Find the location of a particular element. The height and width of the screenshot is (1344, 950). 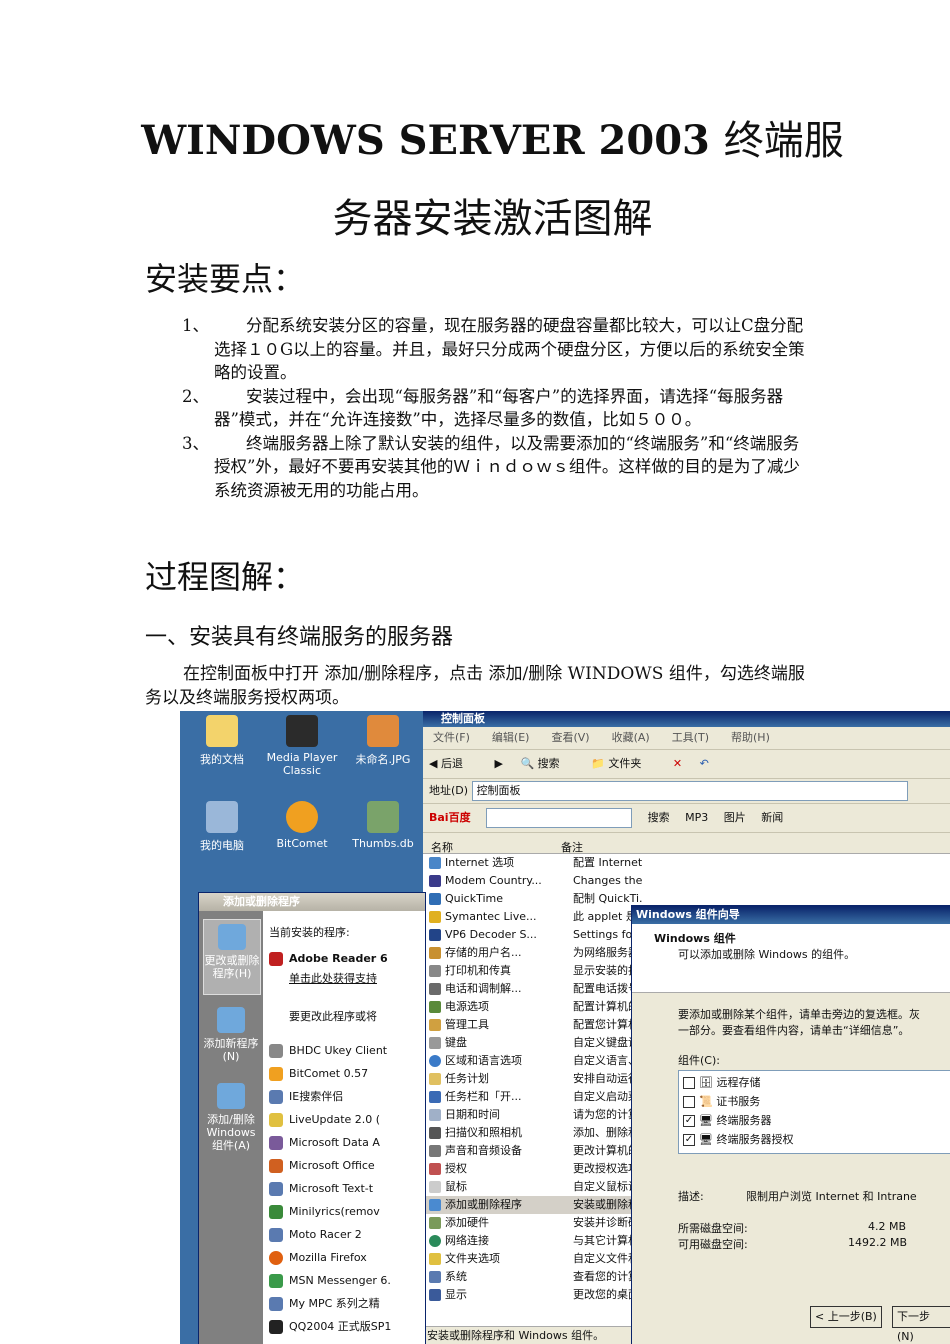

list-item: 存储的用户名... 为网络服务器 is located at coordinates (533, 953).